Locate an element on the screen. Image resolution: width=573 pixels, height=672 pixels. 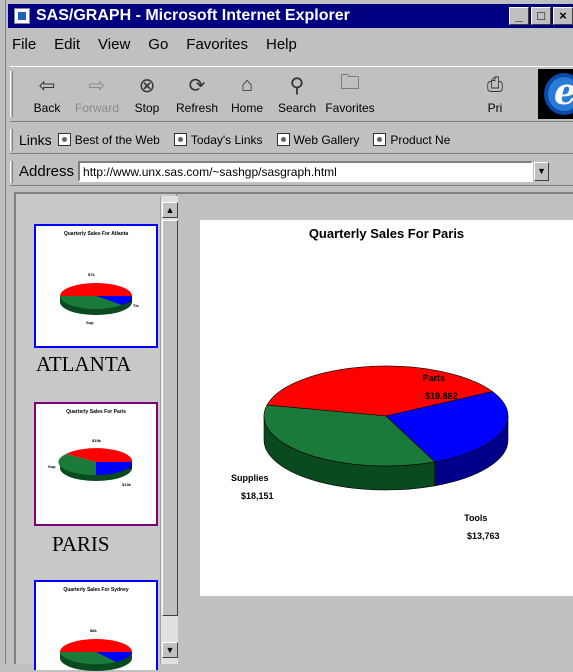
link-product-news: Product Ne is located at coordinates (411, 140).